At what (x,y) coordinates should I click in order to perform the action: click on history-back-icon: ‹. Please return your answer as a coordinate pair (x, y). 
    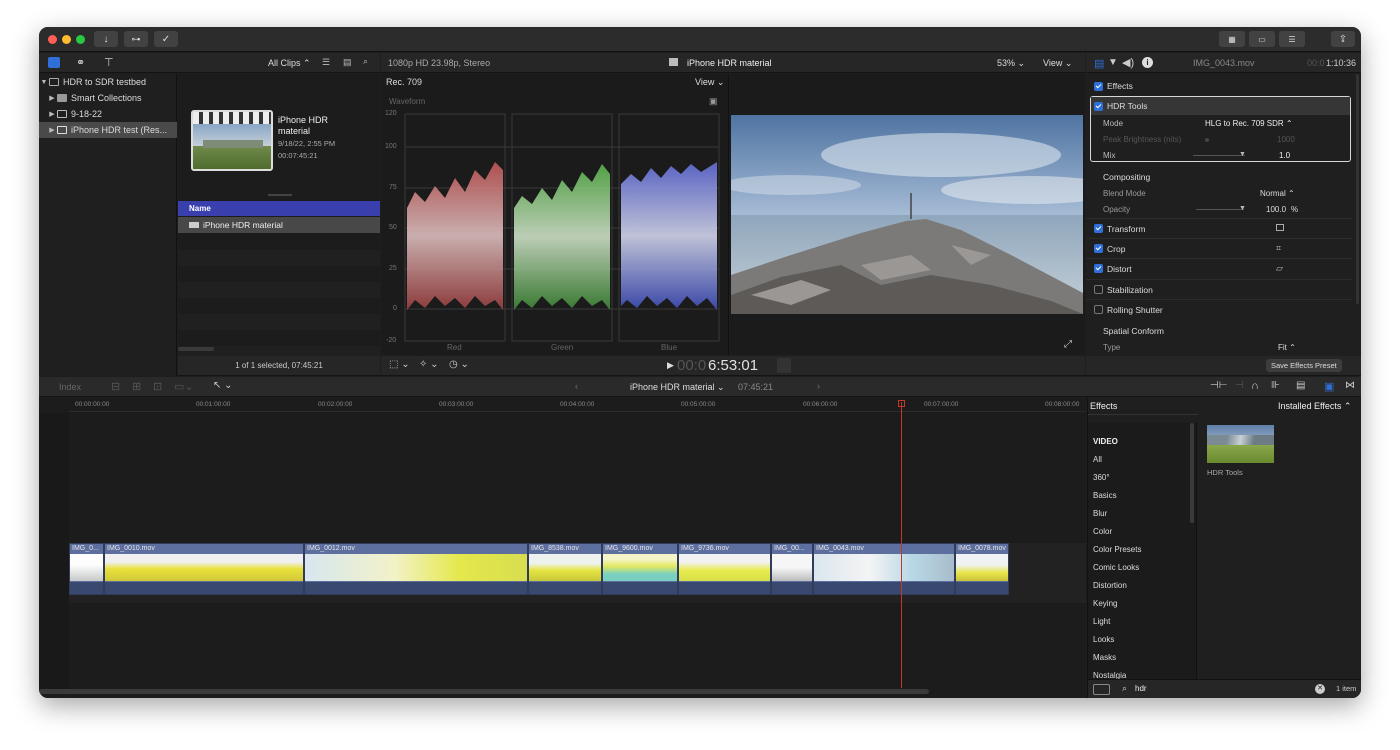
    Looking at the image, I should click on (576, 386).